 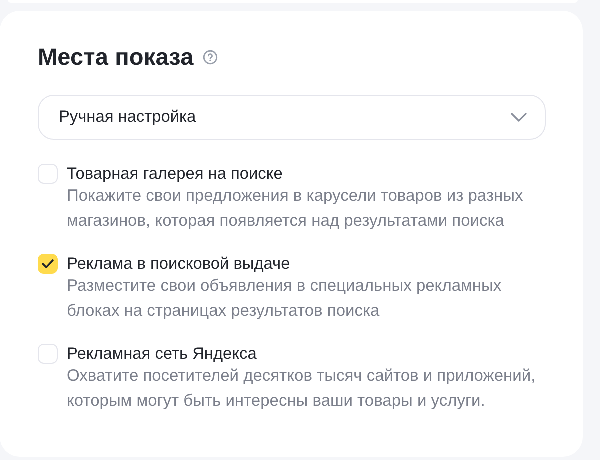 What do you see at coordinates (302, 389) in the screenshot?
I see `option-description: Охватите посетителей десятков тысяч сайтов и приложений, которым могут быть интересны ваши товары и услуги.` at bounding box center [302, 389].